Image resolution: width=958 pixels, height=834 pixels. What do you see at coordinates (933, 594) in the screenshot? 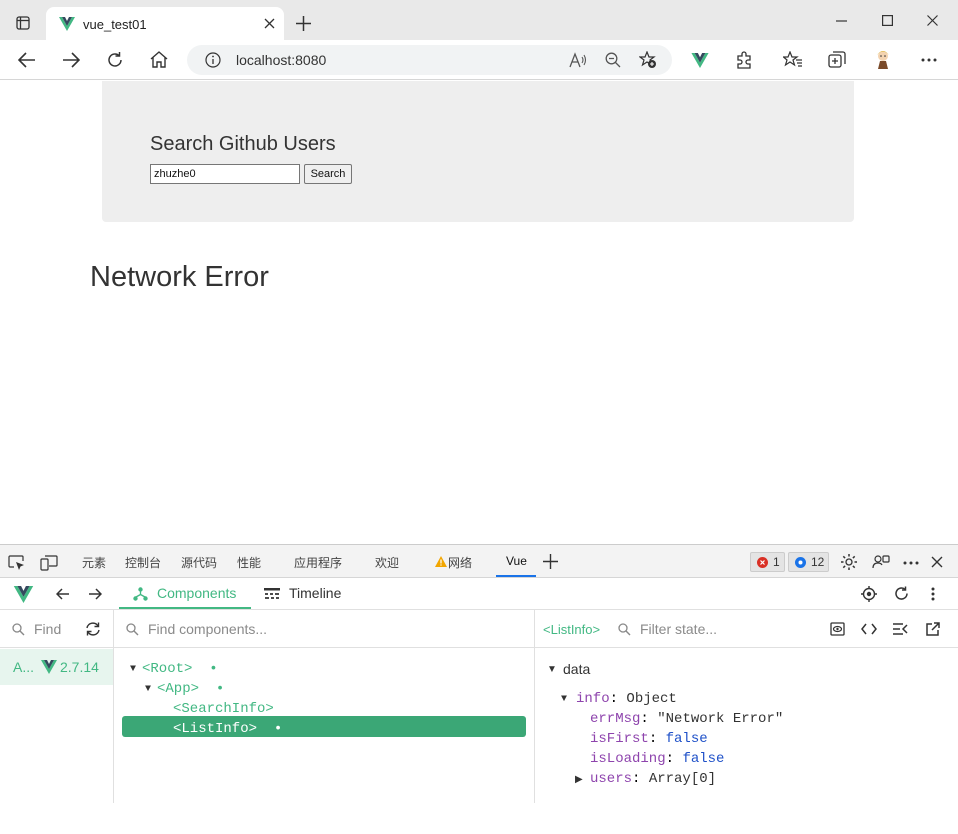
I see `vue-more-icon` at bounding box center [933, 594].